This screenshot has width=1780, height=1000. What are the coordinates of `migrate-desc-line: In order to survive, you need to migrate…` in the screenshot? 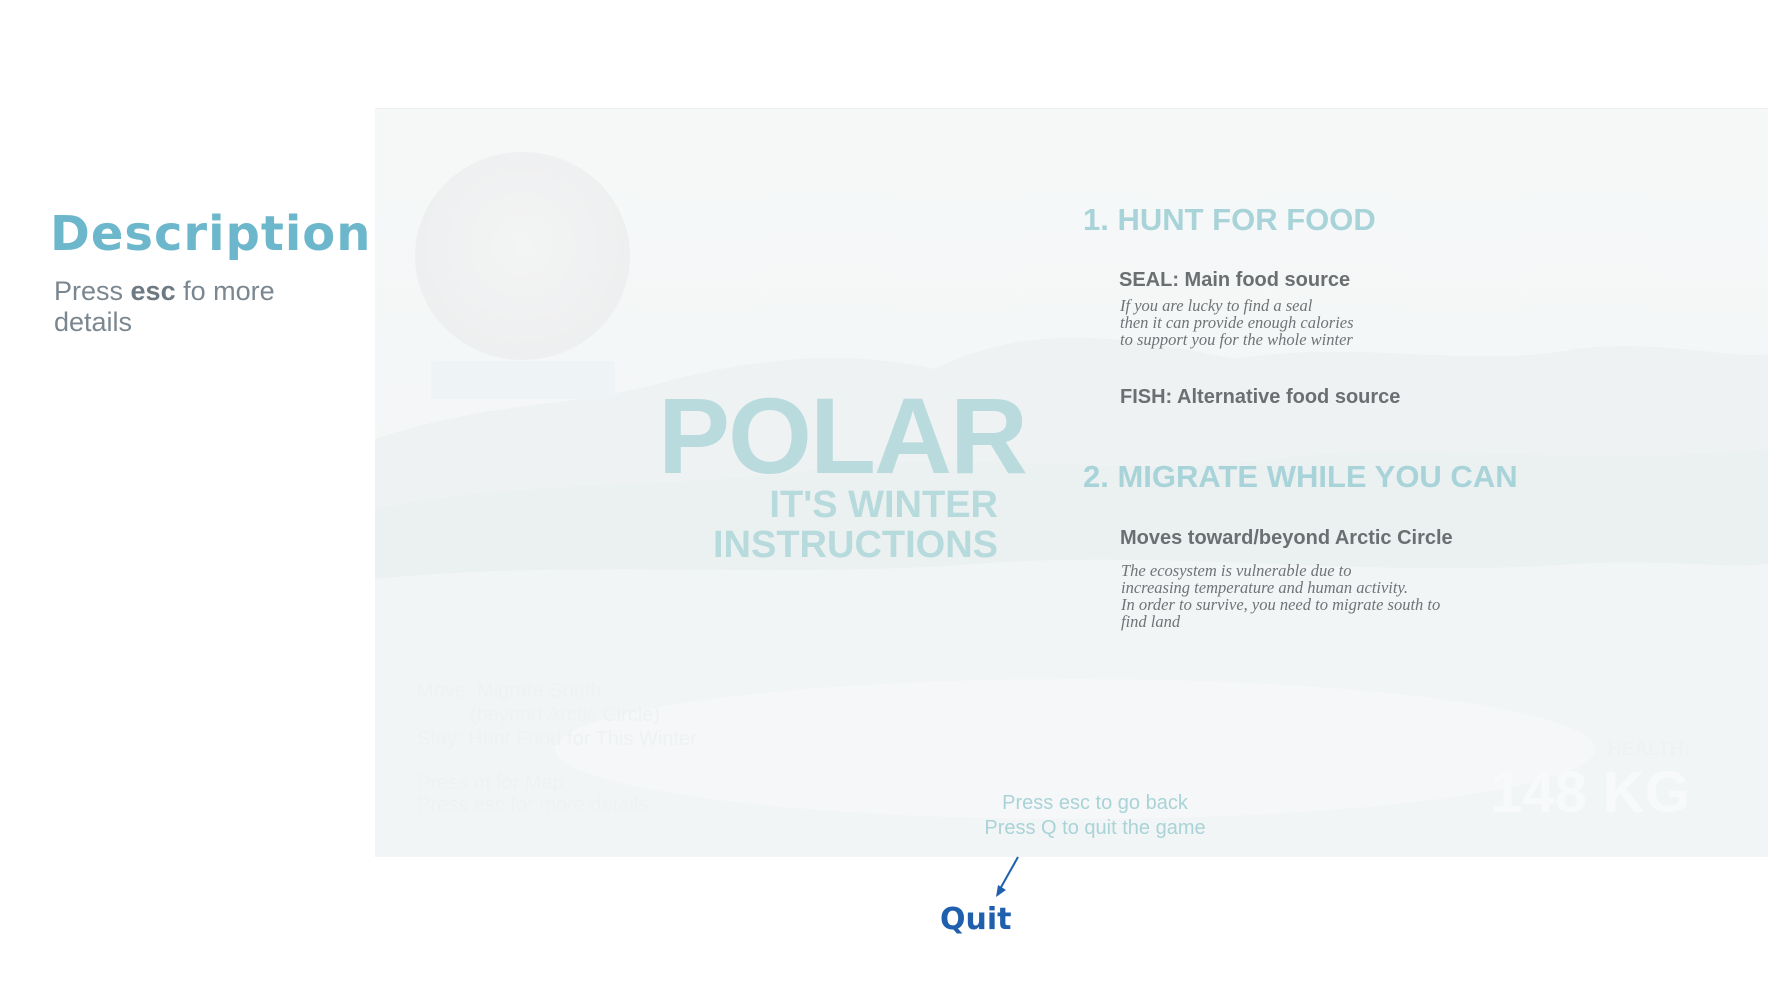 It's located at (1281, 604).